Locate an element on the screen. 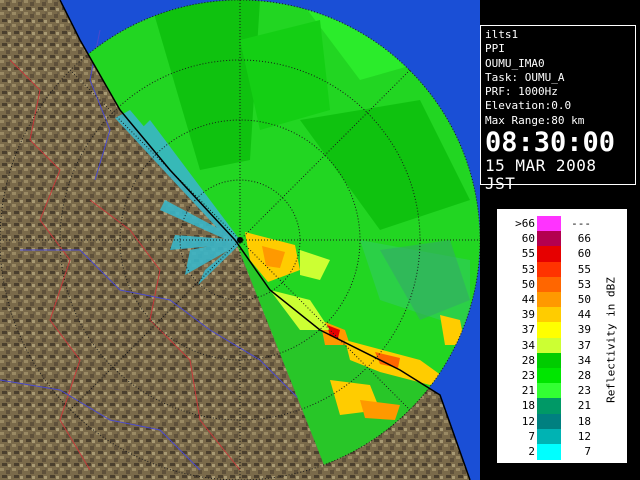 The width and height of the screenshot is (640, 480). legend-low-value: 50 is located at coordinates (528, 284).